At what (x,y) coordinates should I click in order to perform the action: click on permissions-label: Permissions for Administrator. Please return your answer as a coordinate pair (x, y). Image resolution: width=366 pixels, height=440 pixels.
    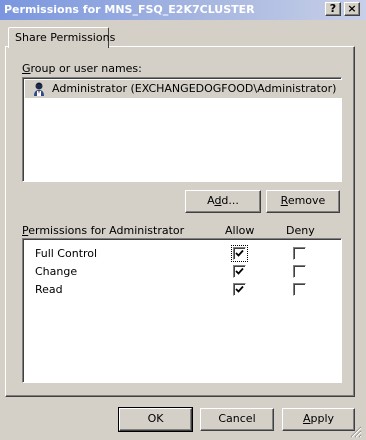
    Looking at the image, I should click on (103, 230).